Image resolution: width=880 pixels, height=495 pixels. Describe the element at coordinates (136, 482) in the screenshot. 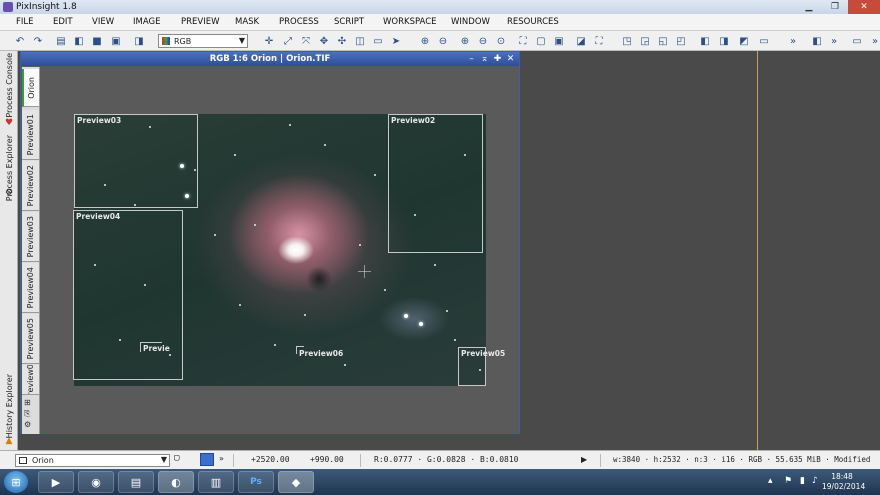

I see `file-explorer-icon: ▤` at that location.